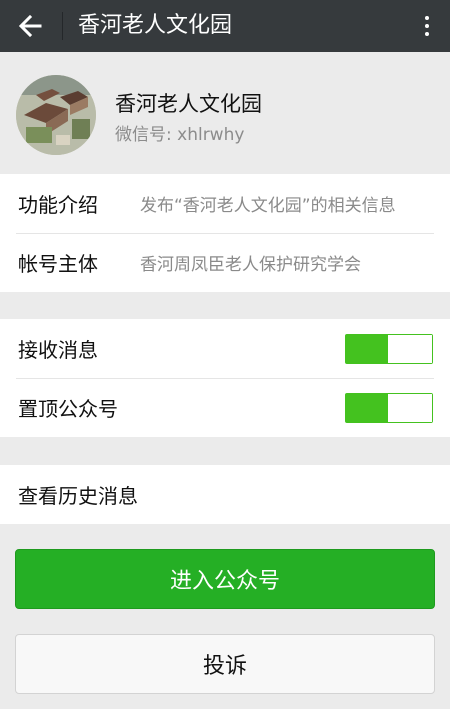 The image size is (450, 709). What do you see at coordinates (225, 664) in the screenshot?
I see `complain-button: 投诉` at bounding box center [225, 664].